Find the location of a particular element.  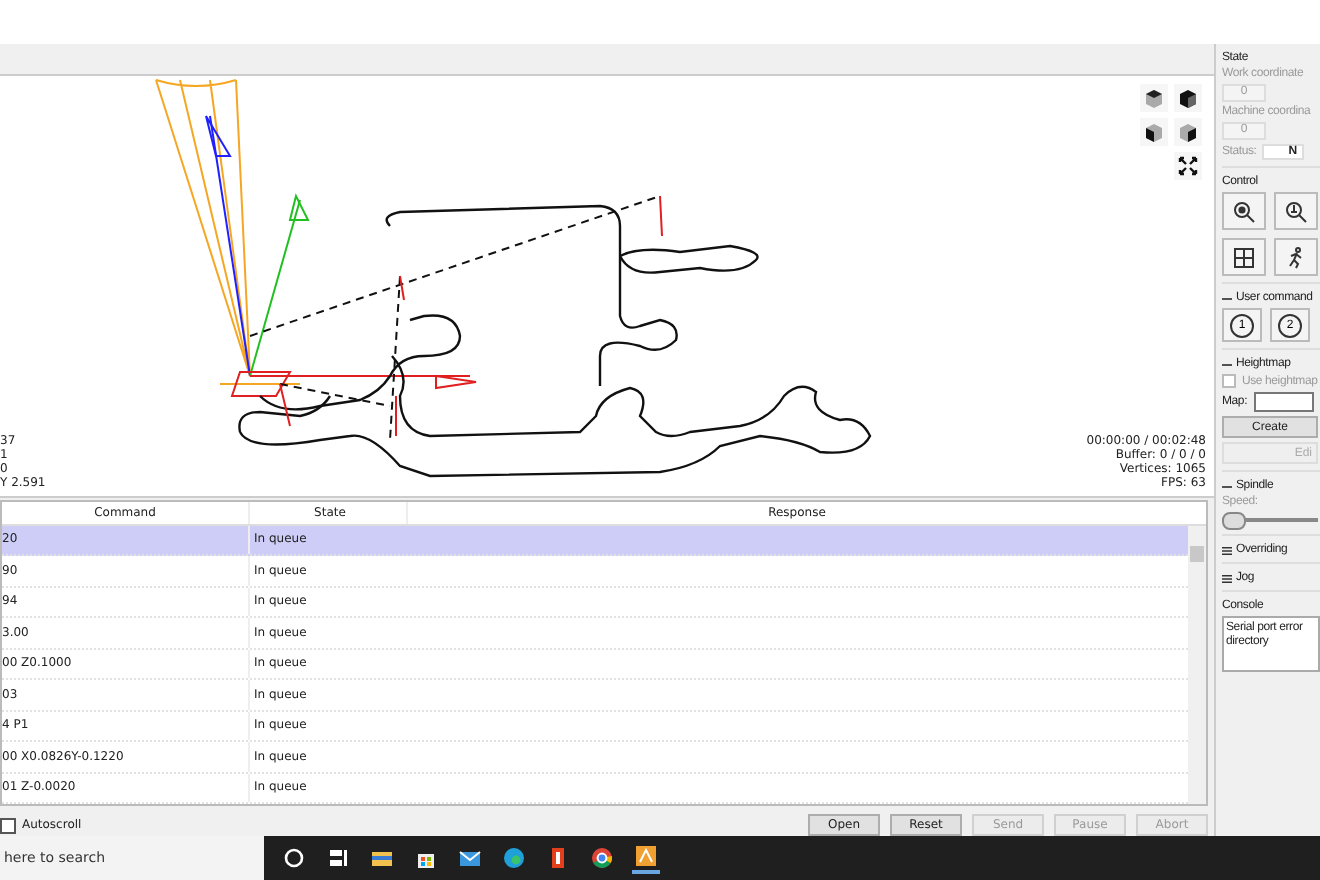

view-left-cube-icon is located at coordinates (1154, 132).